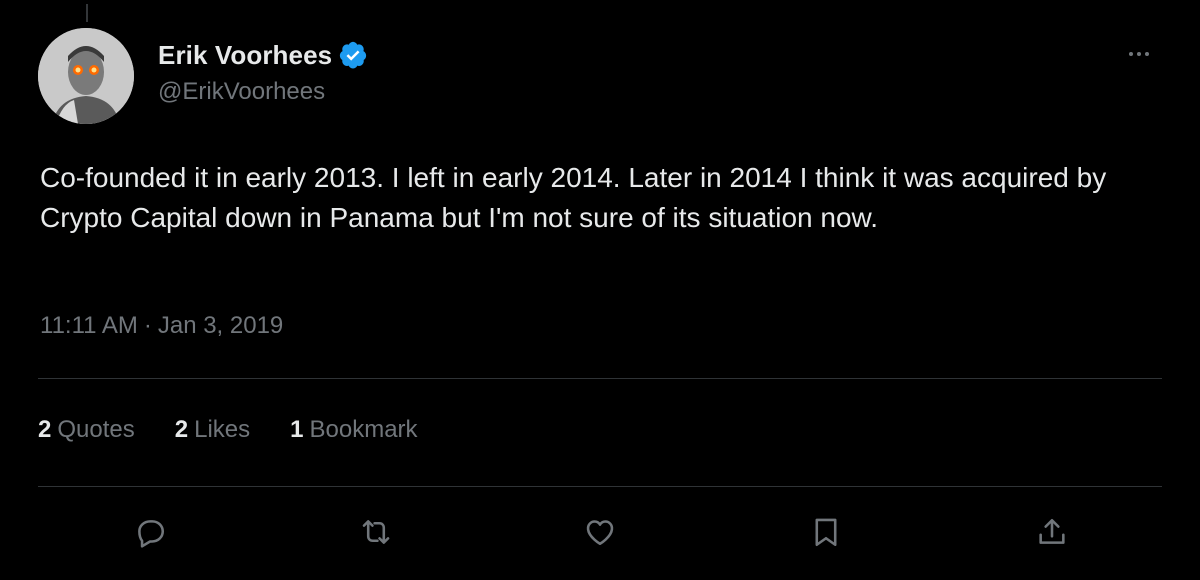 This screenshot has height=580, width=1200. What do you see at coordinates (86, 76) in the screenshot?
I see `avatar` at bounding box center [86, 76].